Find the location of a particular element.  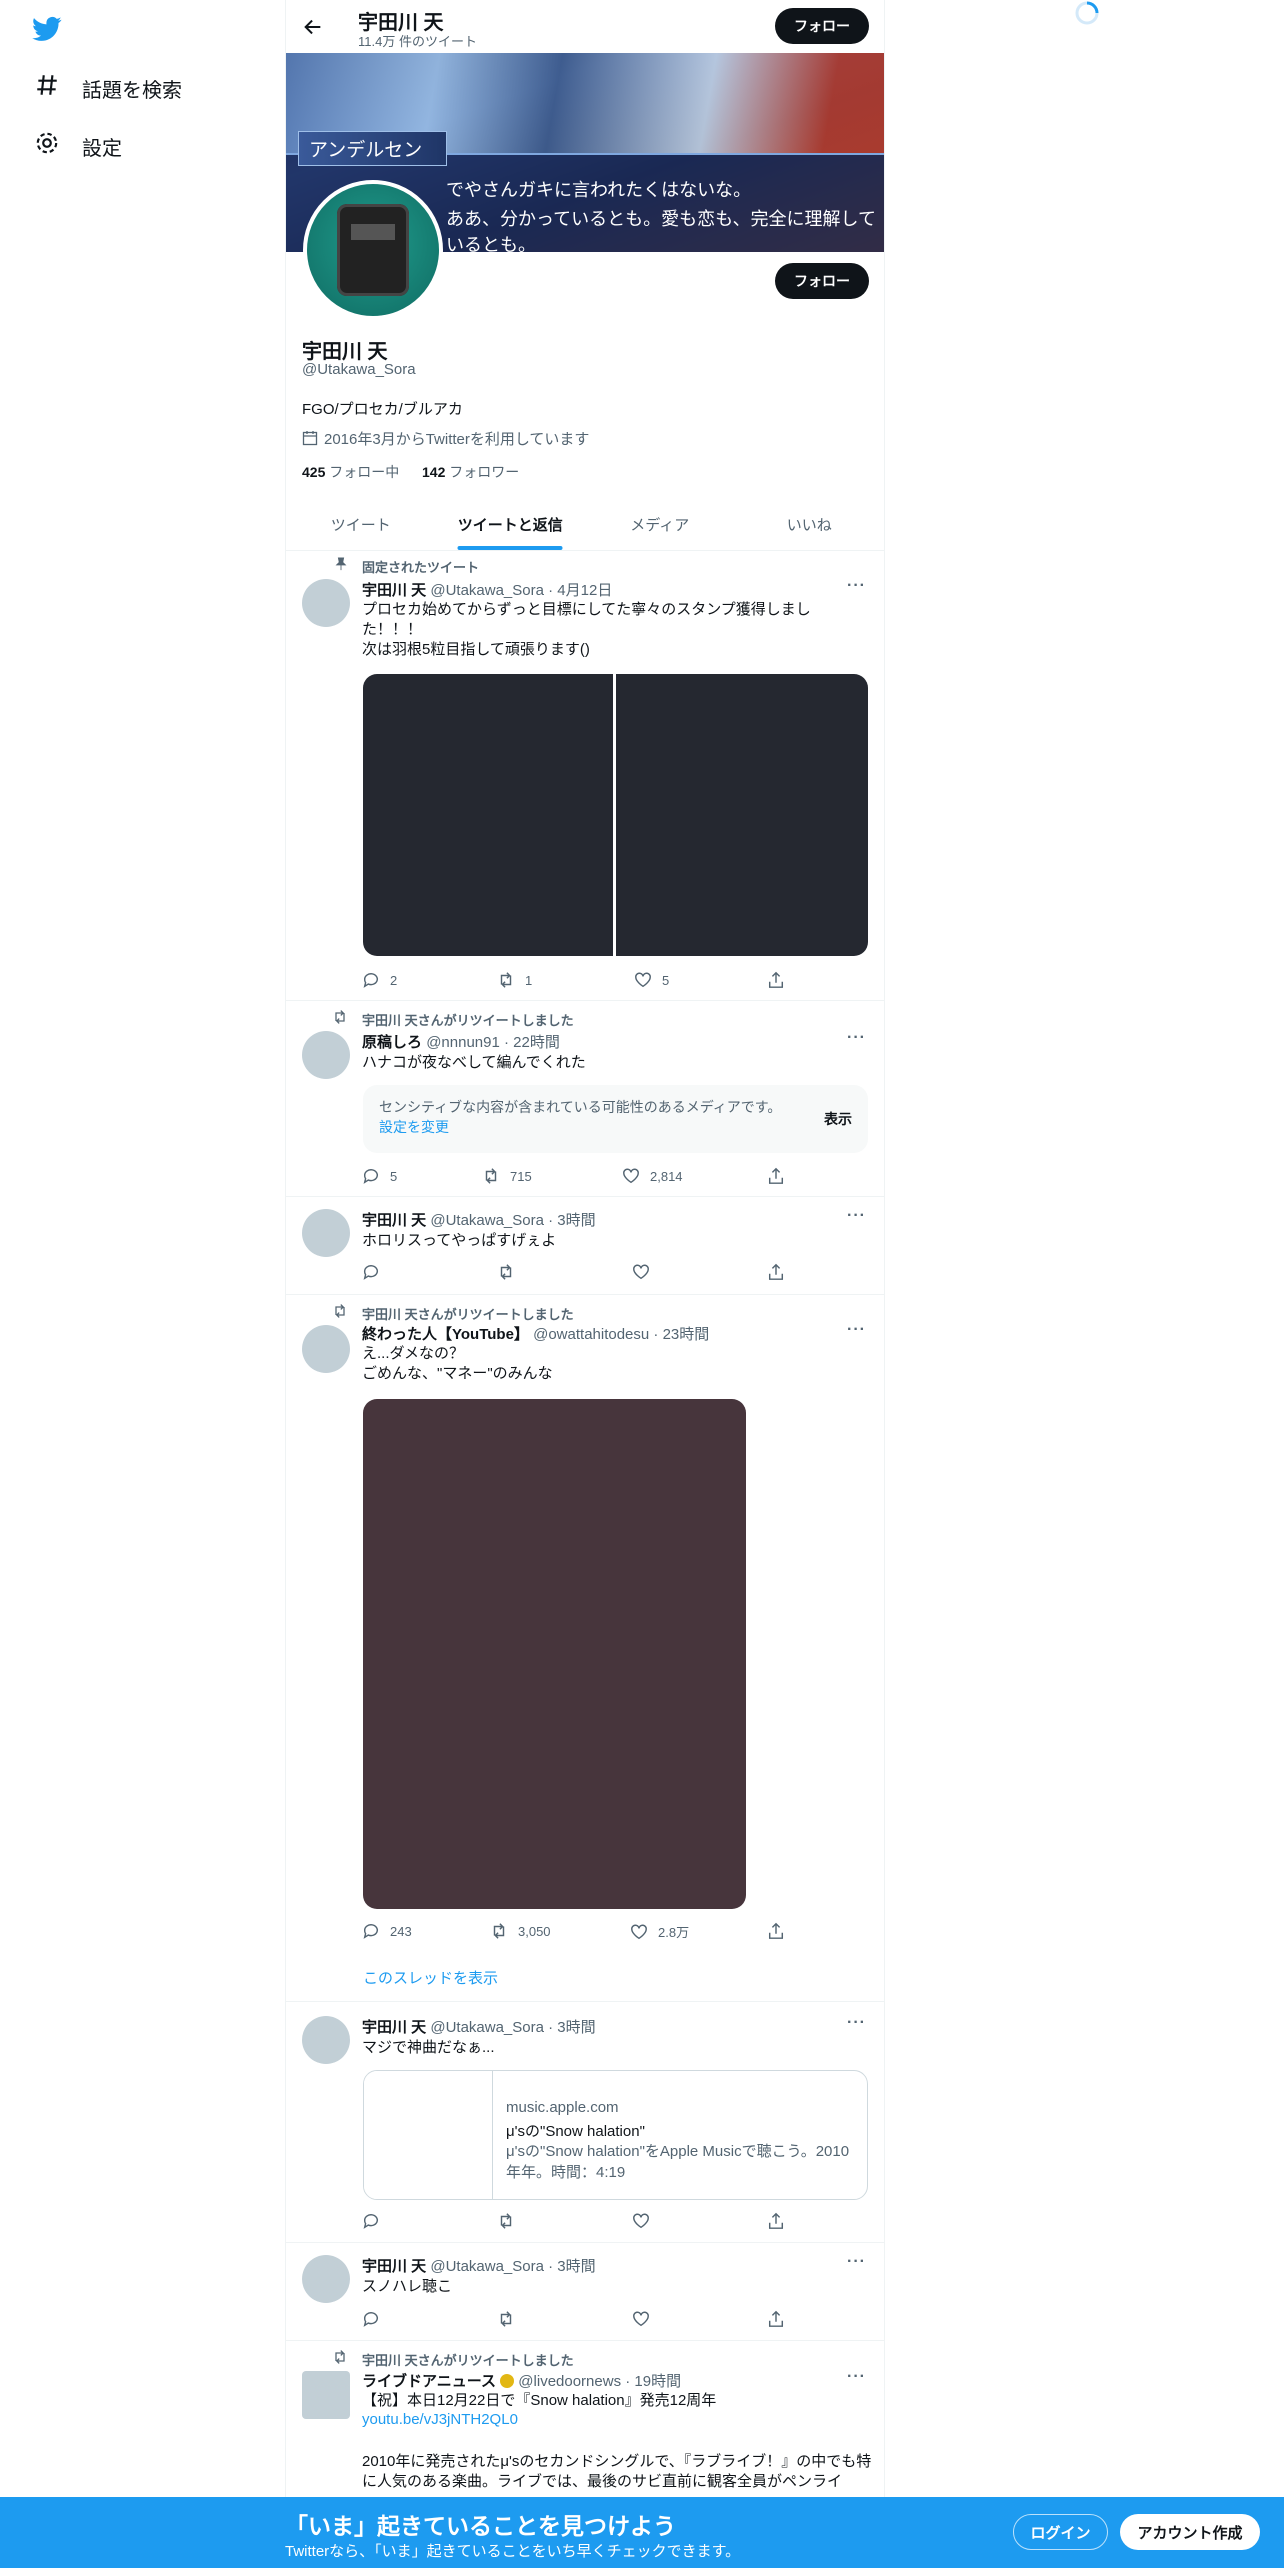

profile-following: 425 フォロー中 is located at coordinates (350, 472).